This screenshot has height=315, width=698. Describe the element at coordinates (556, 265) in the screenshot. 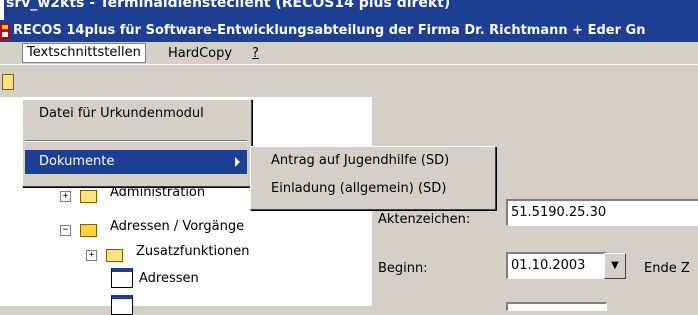

I see `beginn-date-field: 01.10.2003` at that location.